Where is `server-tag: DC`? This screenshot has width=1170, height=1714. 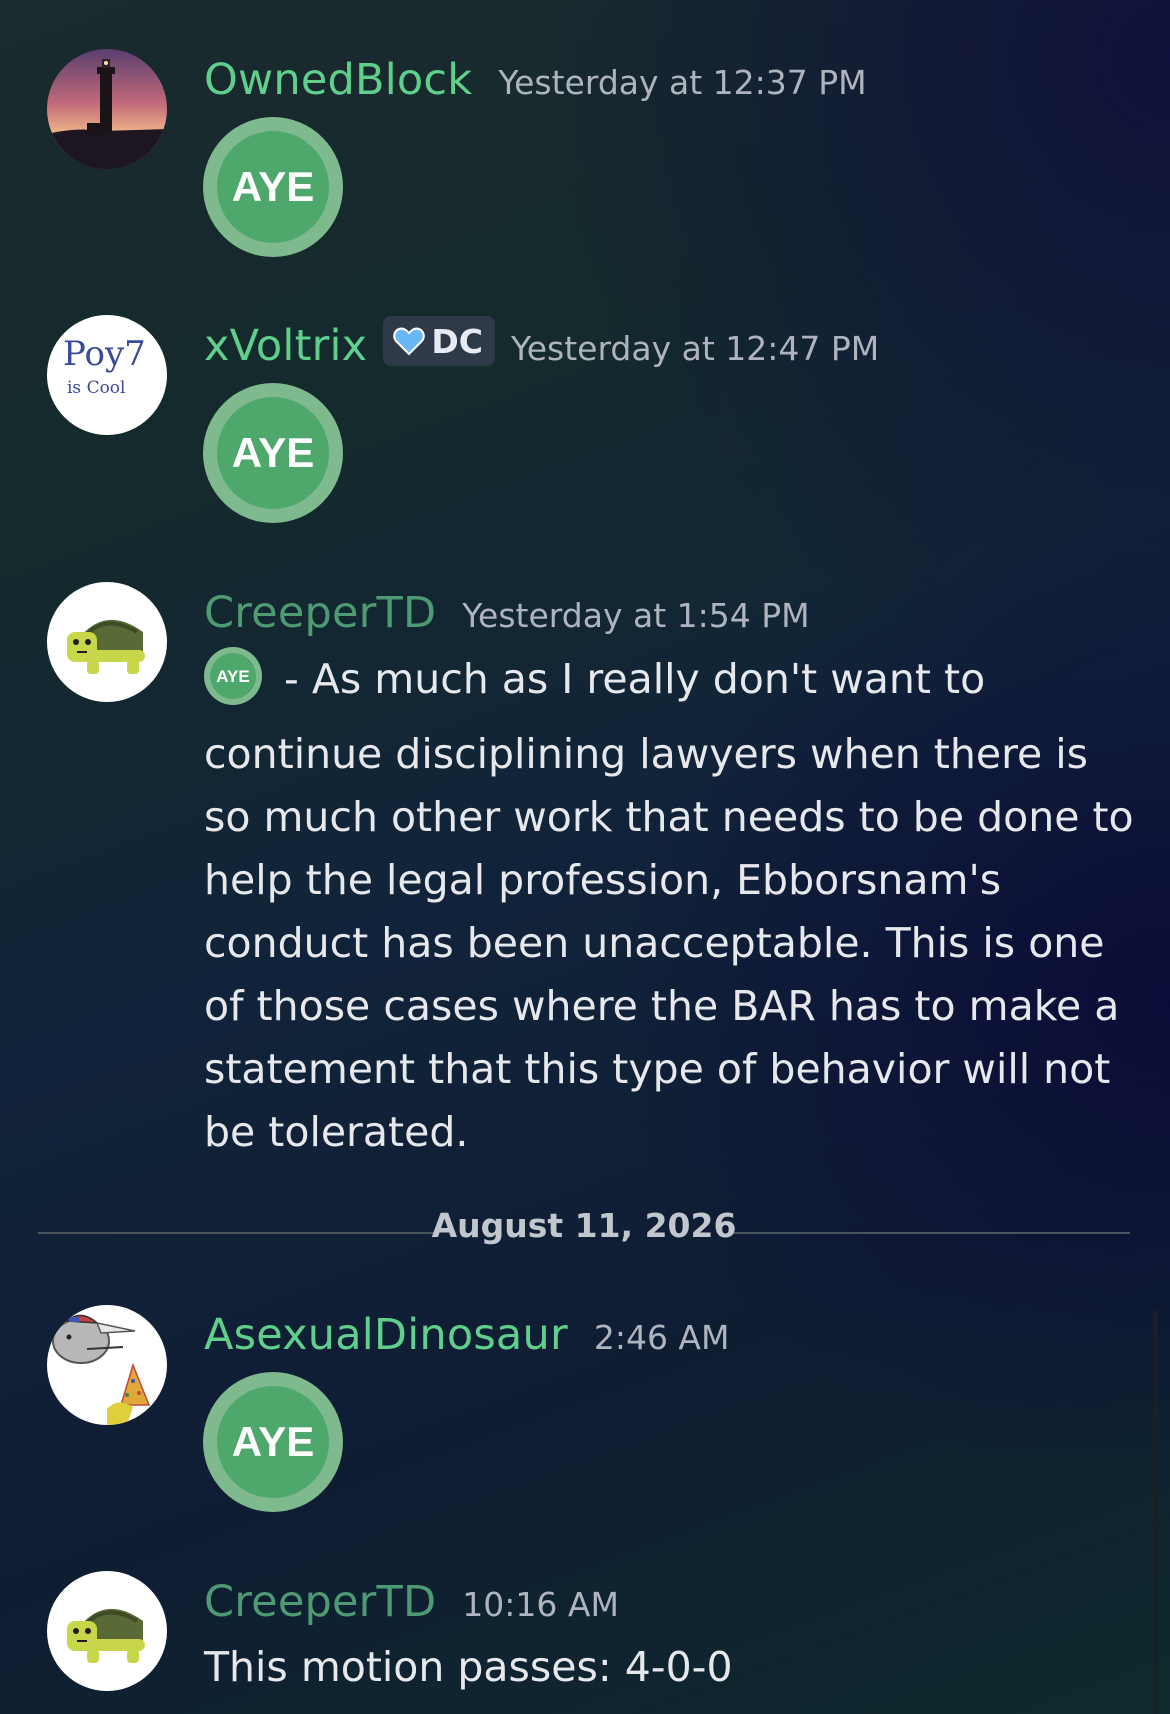
server-tag: DC is located at coordinates (439, 341).